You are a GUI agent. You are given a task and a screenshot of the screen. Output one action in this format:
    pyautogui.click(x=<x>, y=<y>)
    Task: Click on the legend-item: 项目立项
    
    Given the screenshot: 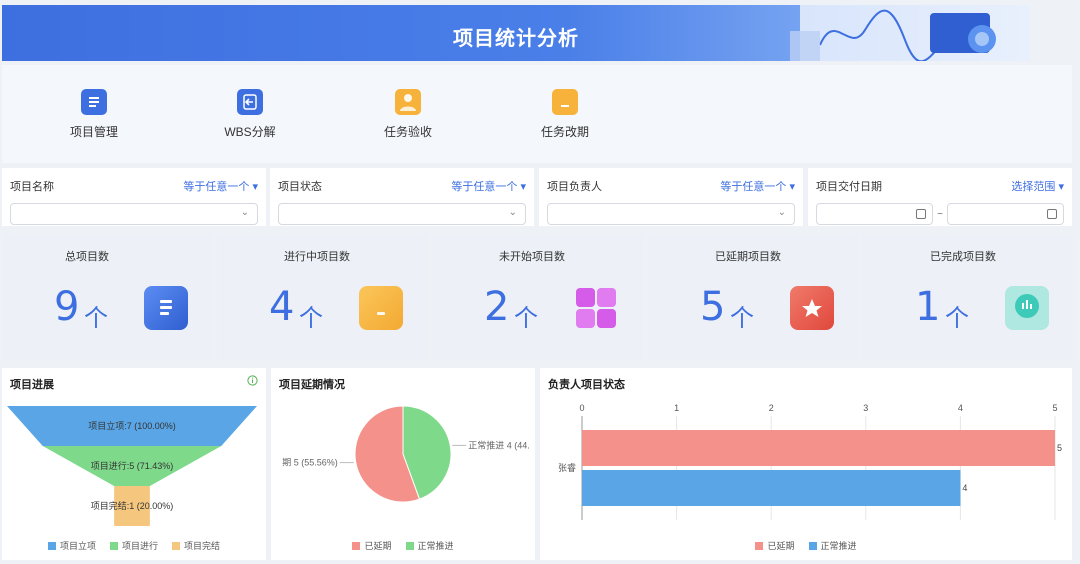 What is the action you would take?
    pyautogui.click(x=71, y=545)
    